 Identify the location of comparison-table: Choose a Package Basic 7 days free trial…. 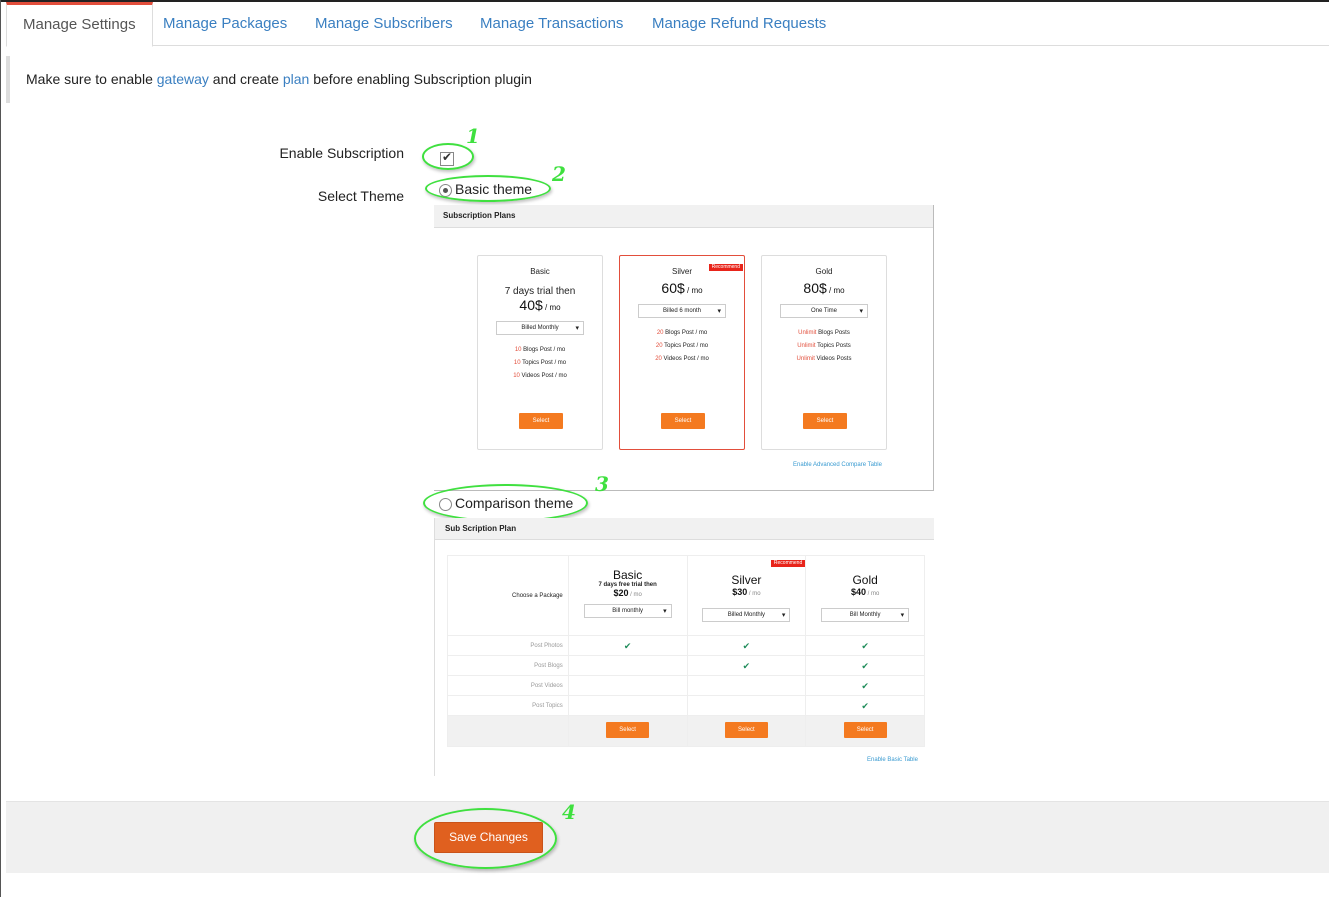
(686, 651).